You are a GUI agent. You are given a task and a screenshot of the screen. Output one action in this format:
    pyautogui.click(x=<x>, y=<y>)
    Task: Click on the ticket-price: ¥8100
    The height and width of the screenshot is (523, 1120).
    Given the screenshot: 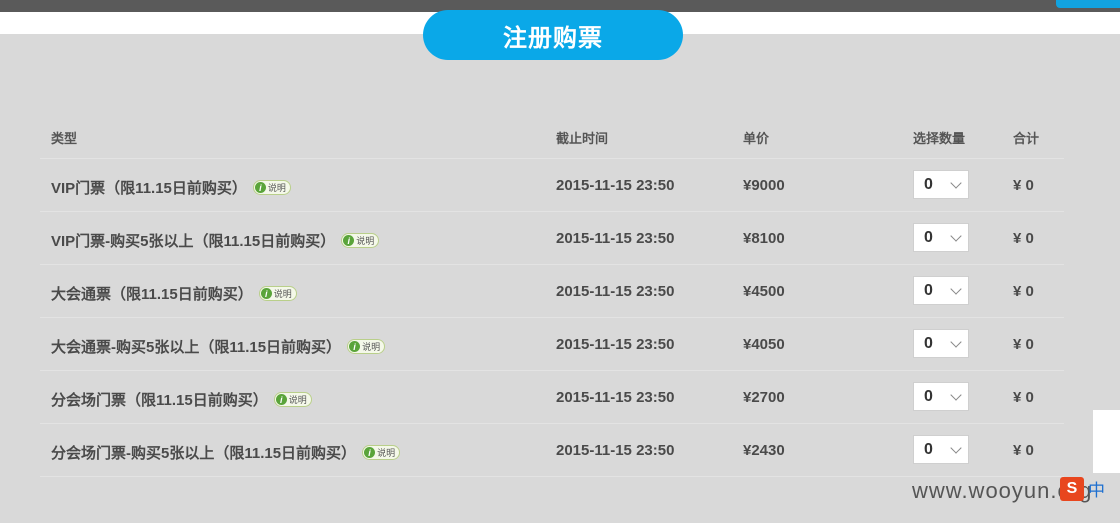 What is the action you would take?
    pyautogui.click(x=764, y=238)
    